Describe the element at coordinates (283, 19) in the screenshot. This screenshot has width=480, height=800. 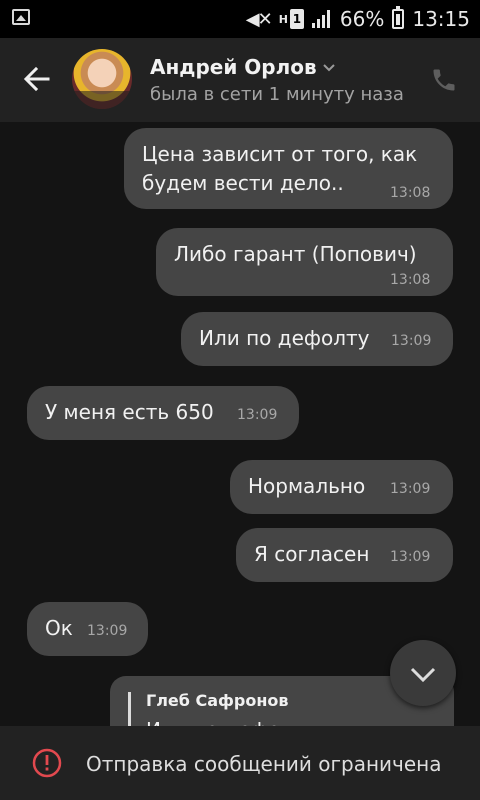
I see `network-type: H` at that location.